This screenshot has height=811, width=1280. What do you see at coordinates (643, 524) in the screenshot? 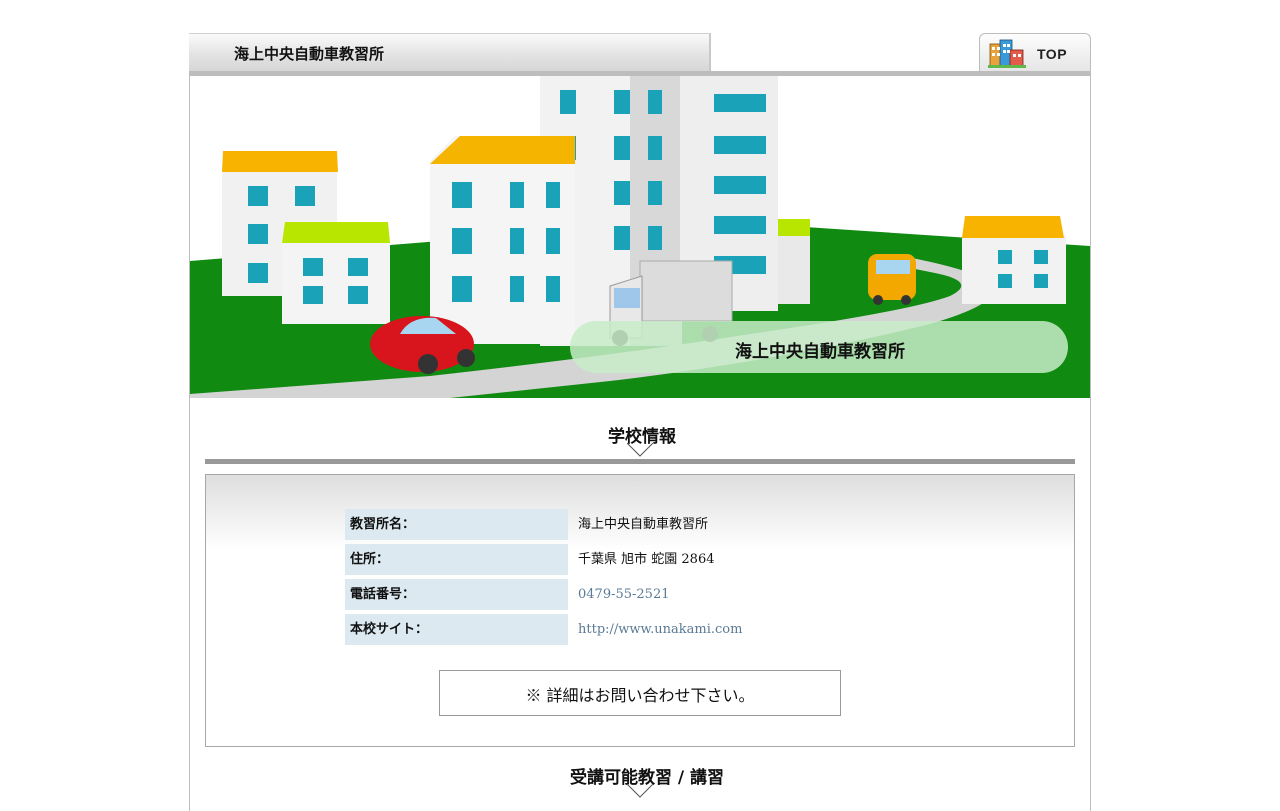
I see `info-value: 海上中央自動車教習所` at bounding box center [643, 524].